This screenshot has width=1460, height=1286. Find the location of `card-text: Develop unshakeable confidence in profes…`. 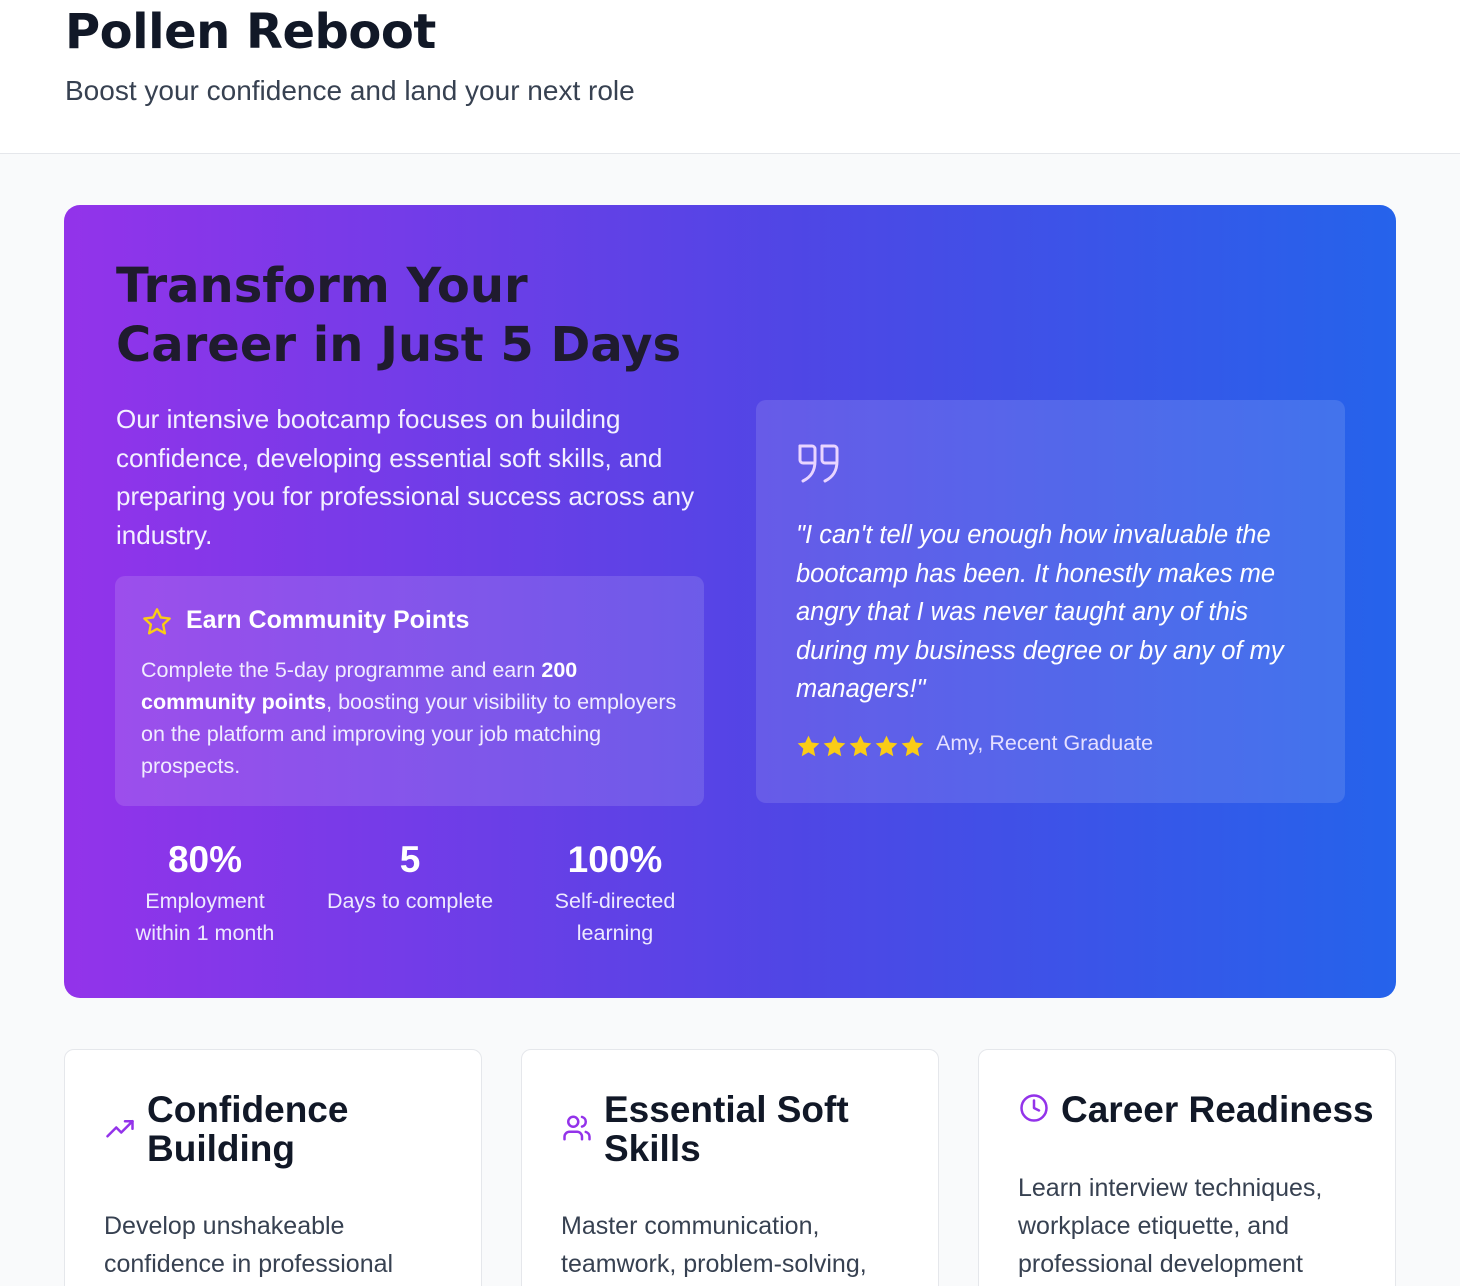

card-text: Develop unshakeable confidence in profes… is located at coordinates (249, 1245).